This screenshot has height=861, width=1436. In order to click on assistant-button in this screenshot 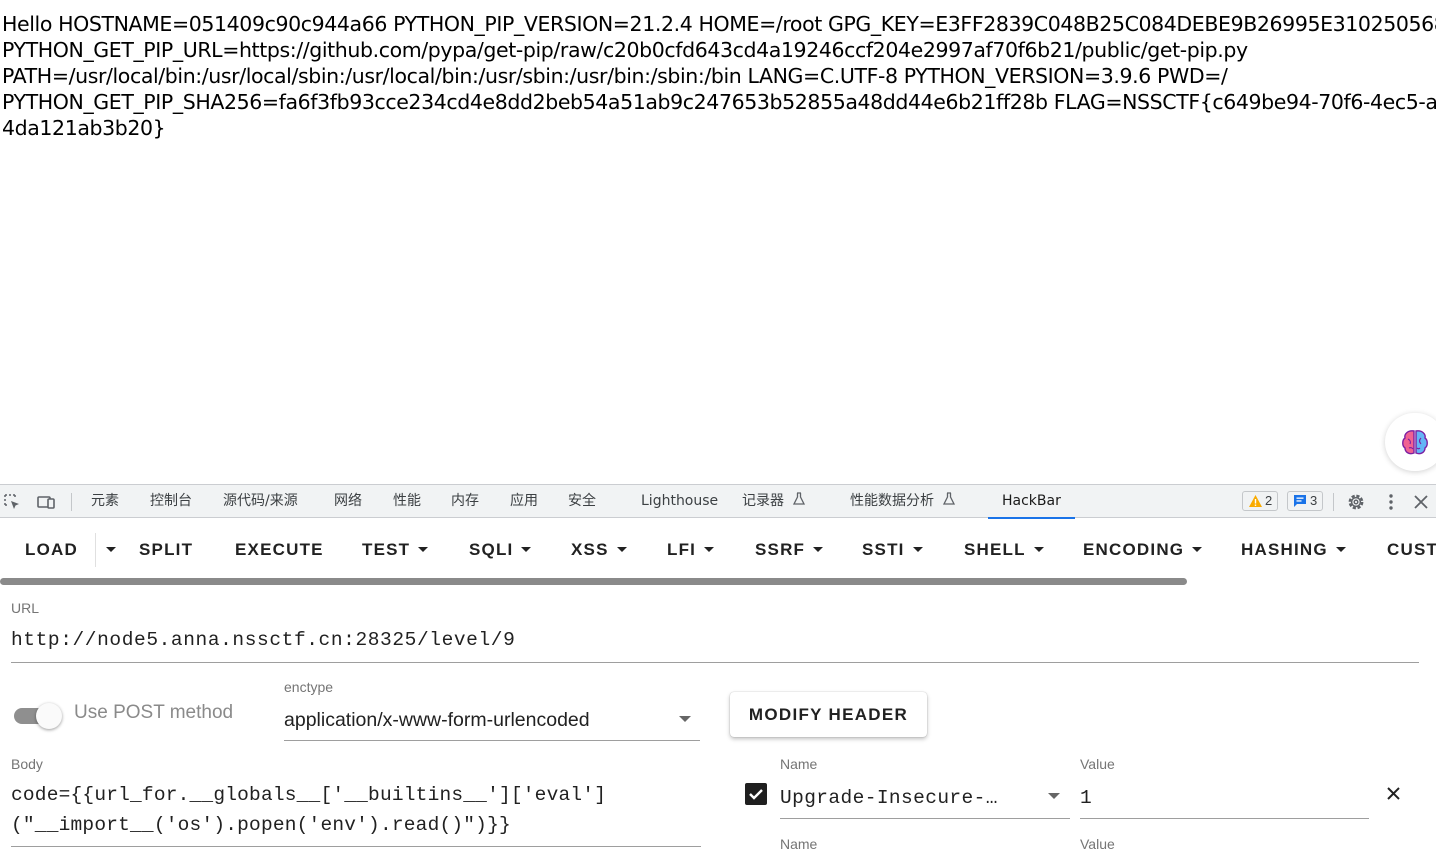, I will do `click(1410, 442)`.